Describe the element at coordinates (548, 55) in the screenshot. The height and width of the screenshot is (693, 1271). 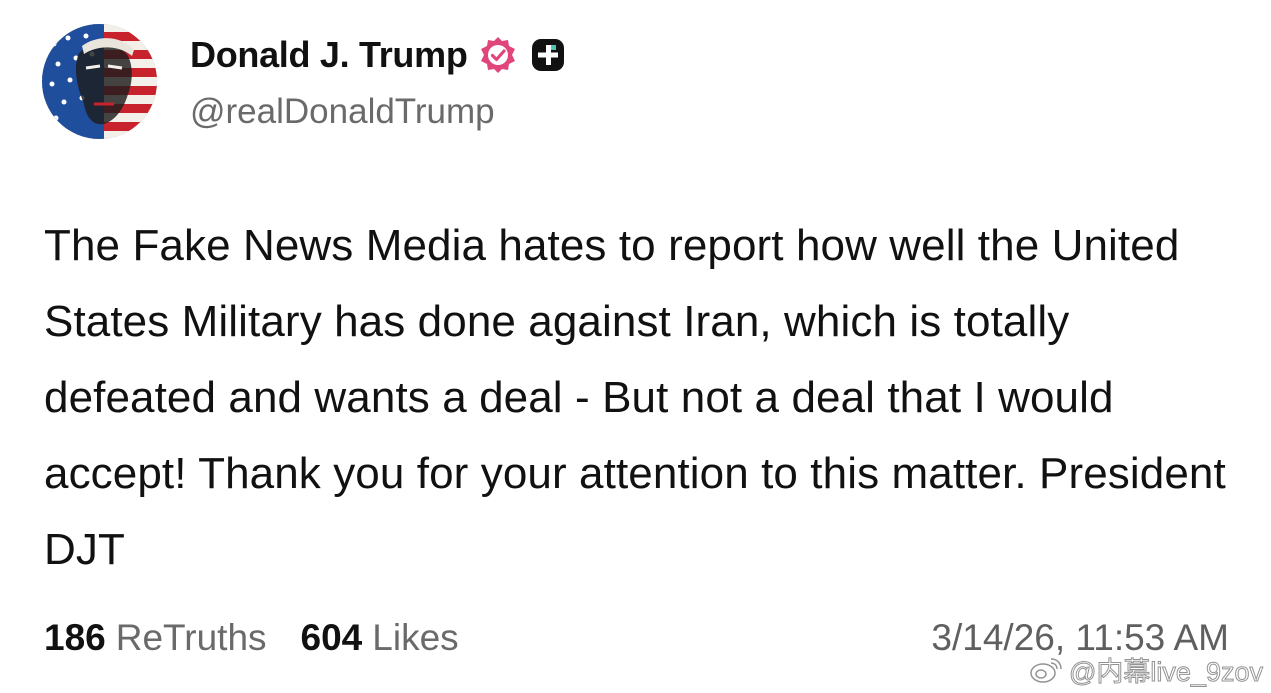
I see `plus-badge-icon` at that location.